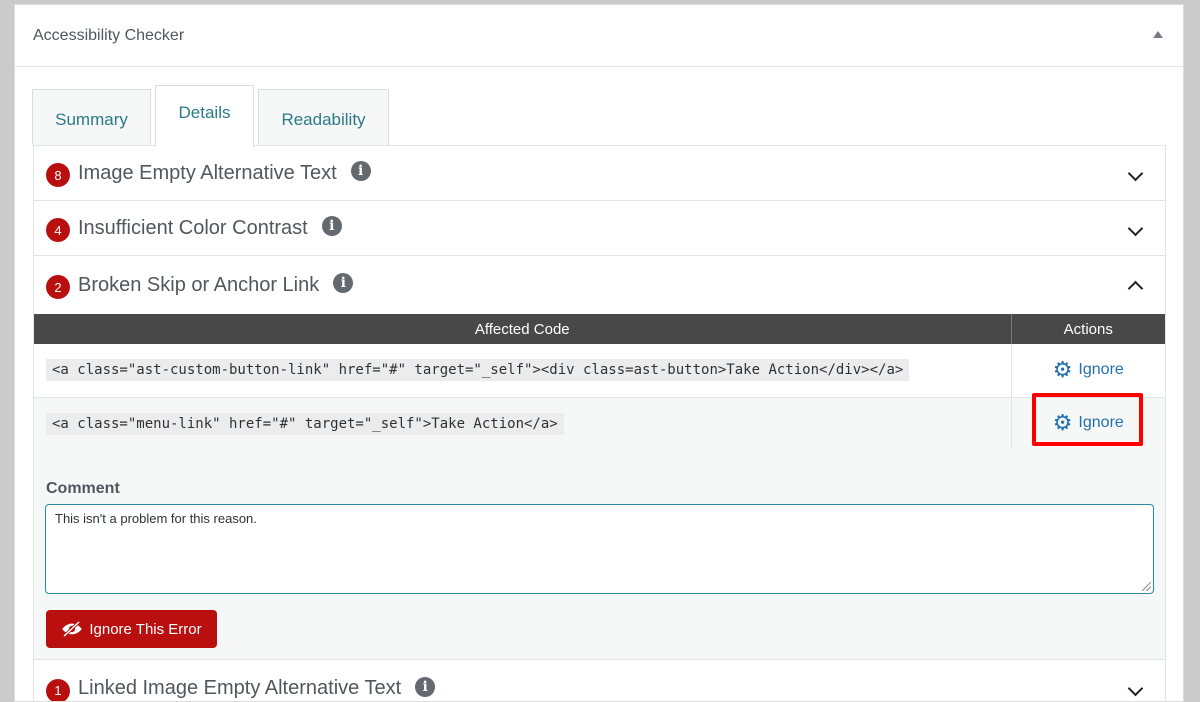 The height and width of the screenshot is (702, 1200). Describe the element at coordinates (323, 117) in the screenshot. I see `tab-readability: Readability` at that location.